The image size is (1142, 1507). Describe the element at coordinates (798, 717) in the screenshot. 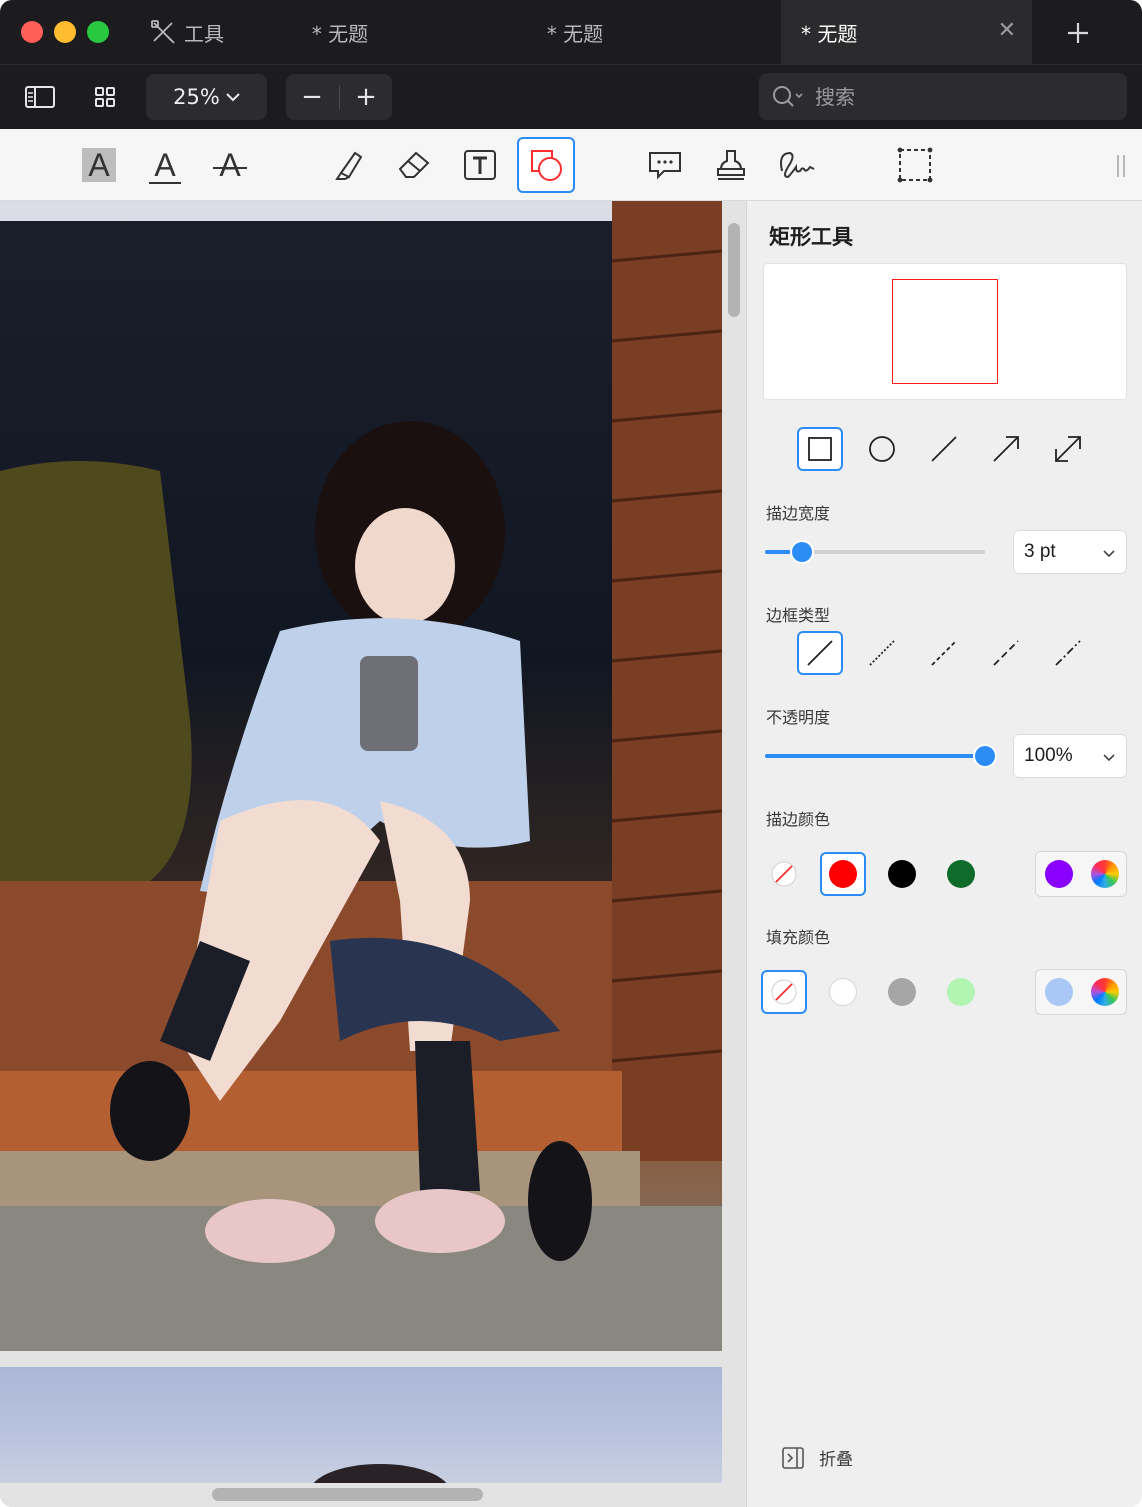

I see `opacity-label: 不透明度` at that location.